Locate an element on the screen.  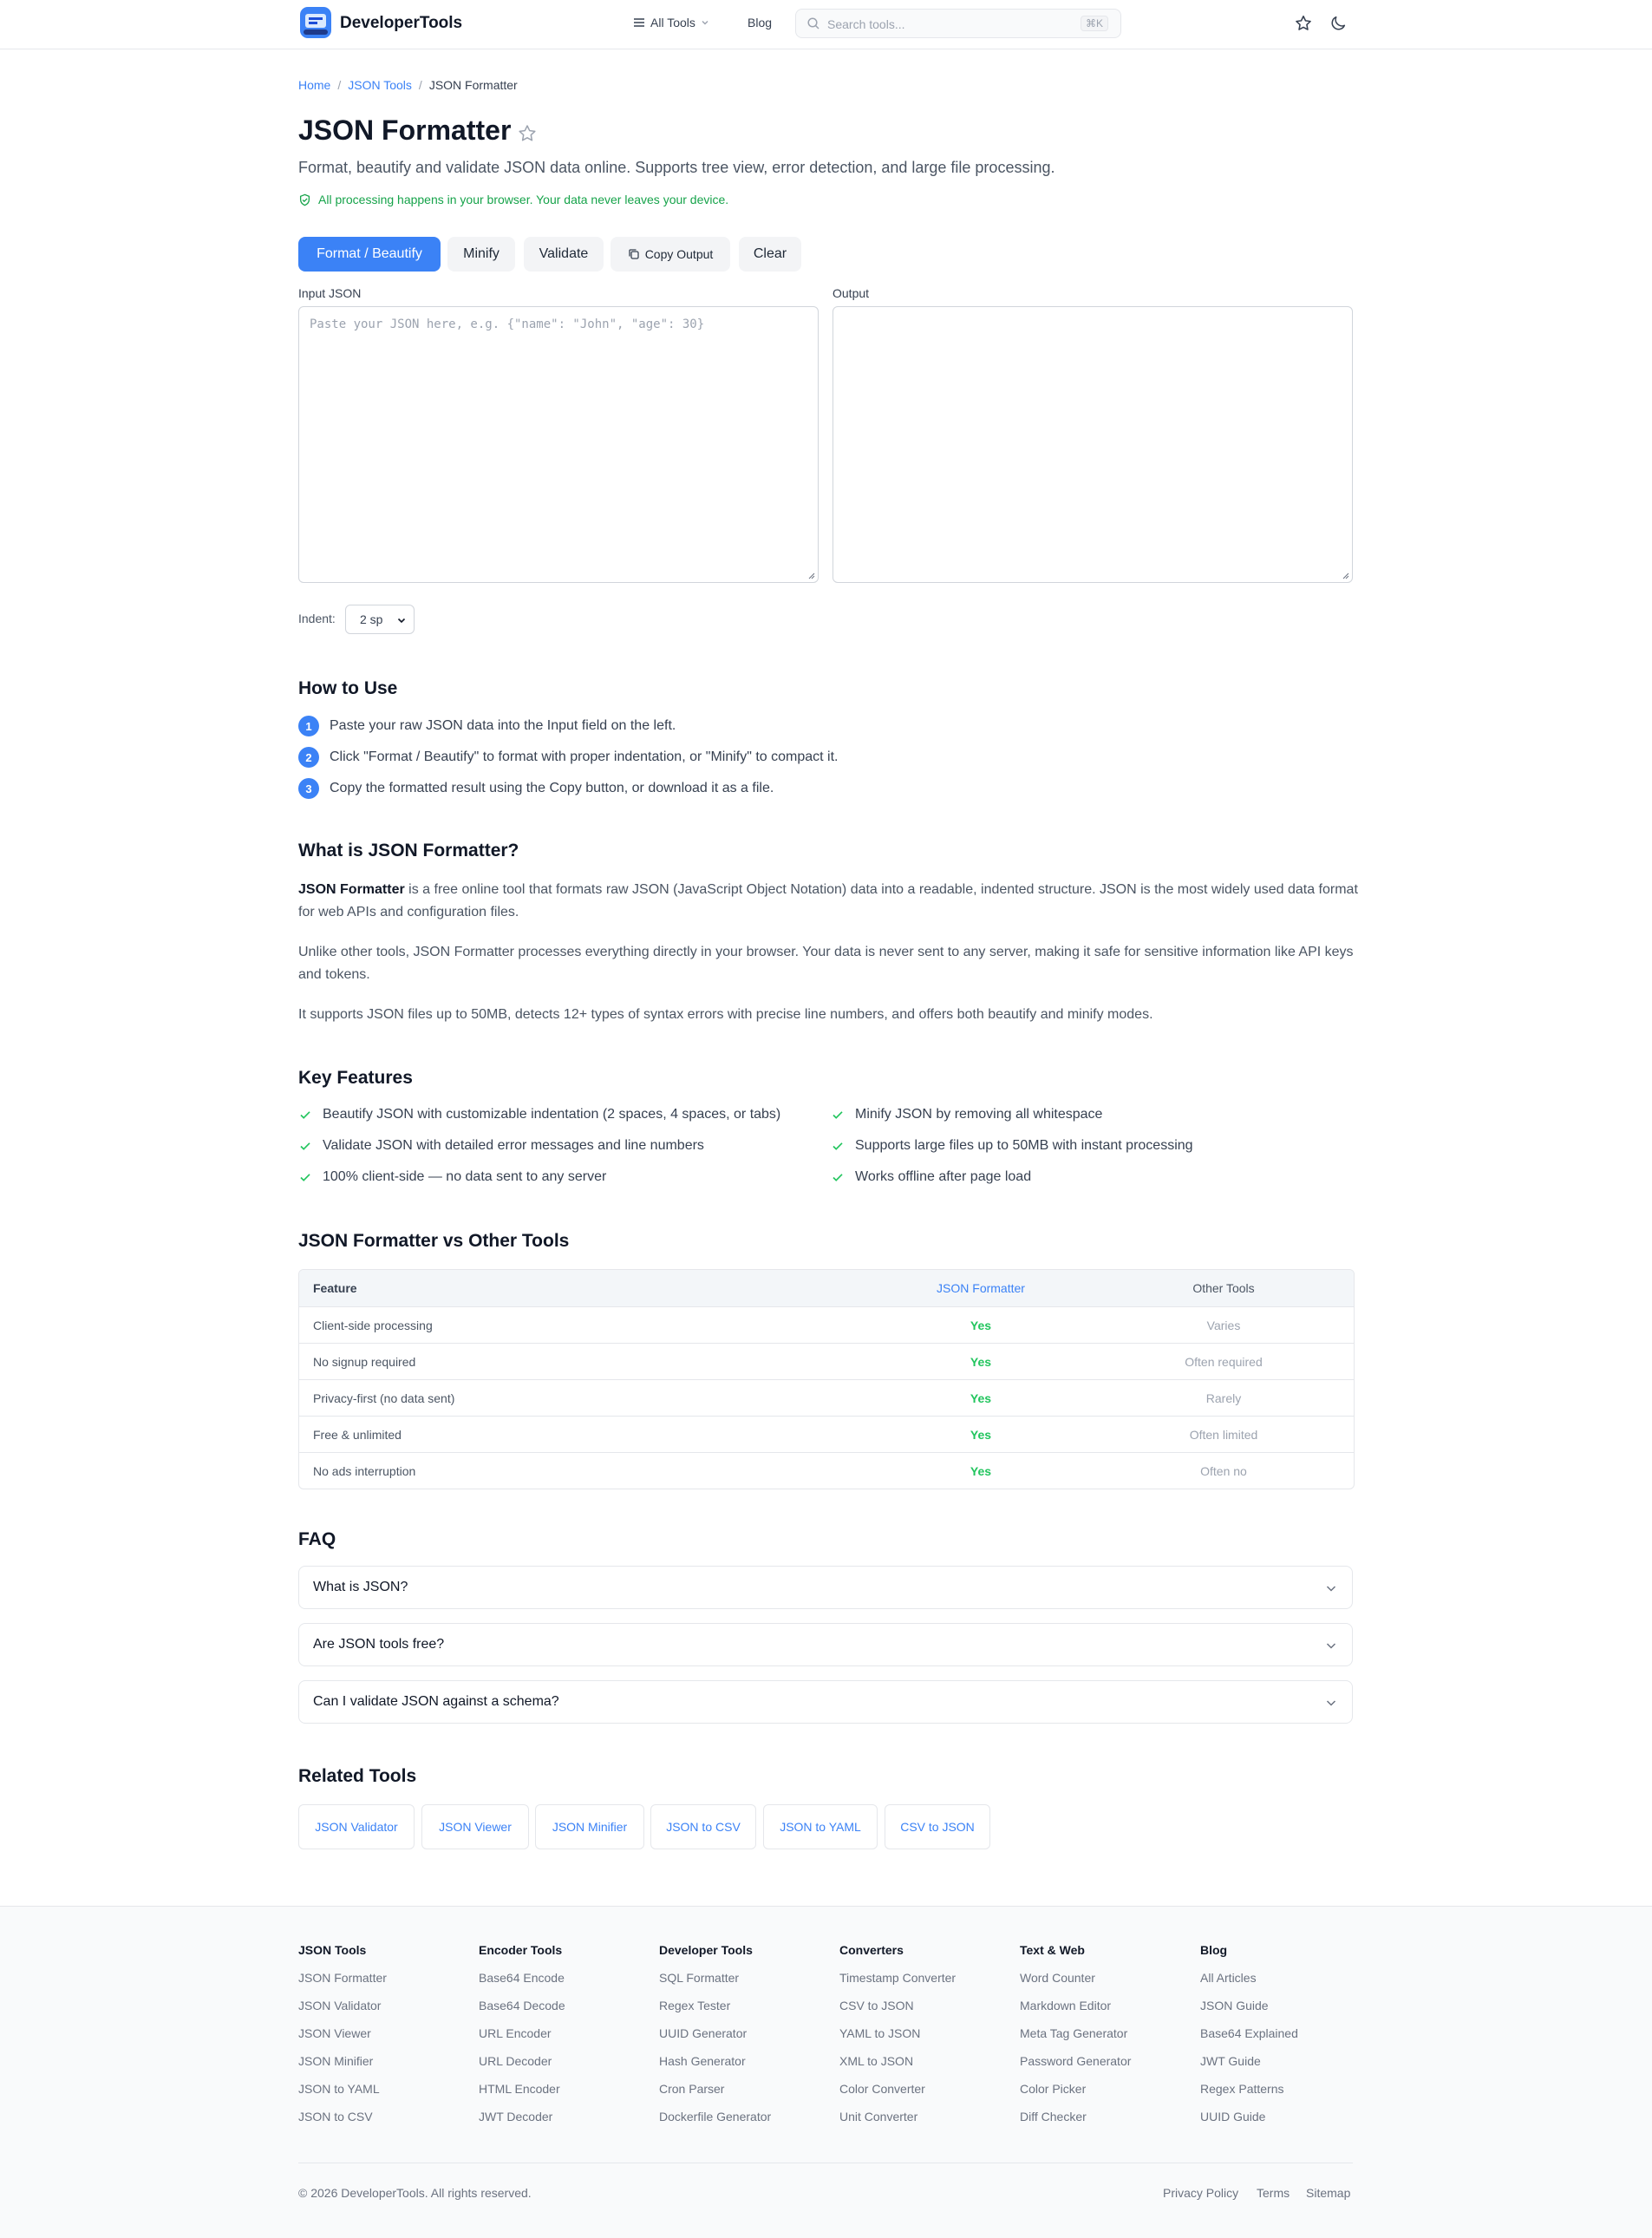
footer-link: Regex Tester is located at coordinates (715, 2011).